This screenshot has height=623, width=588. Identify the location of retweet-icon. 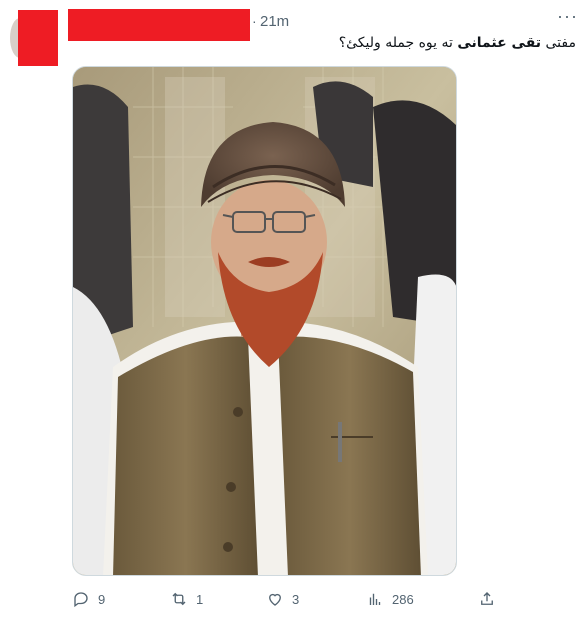
(179, 599).